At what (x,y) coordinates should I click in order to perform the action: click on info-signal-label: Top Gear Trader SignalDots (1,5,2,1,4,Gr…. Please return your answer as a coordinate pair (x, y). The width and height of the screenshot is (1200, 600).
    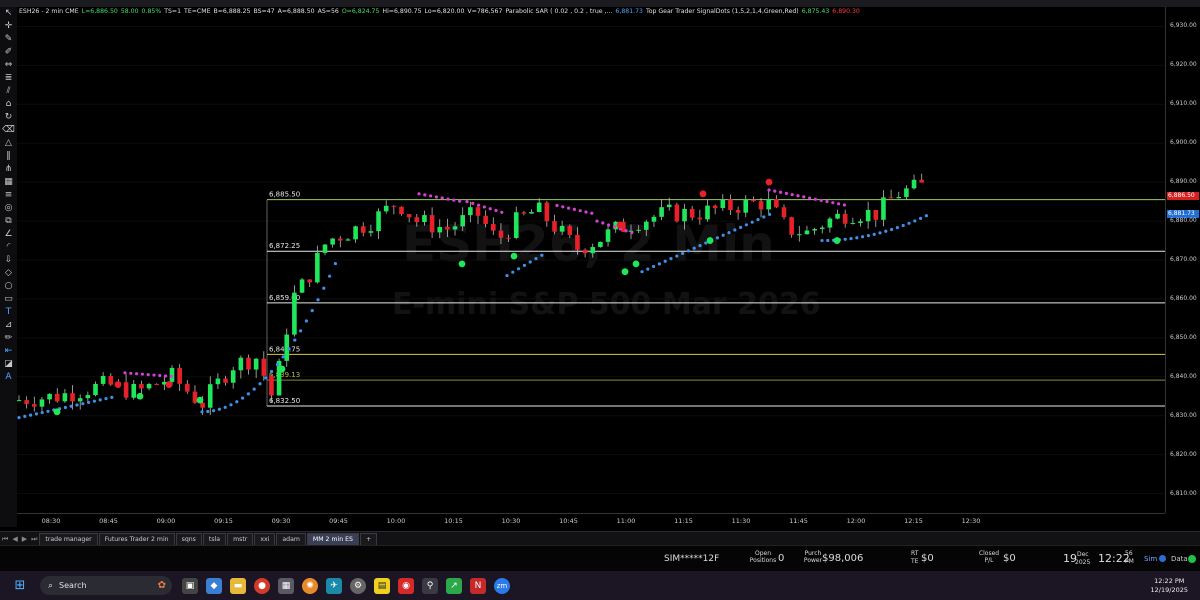
    Looking at the image, I should click on (722, 11).